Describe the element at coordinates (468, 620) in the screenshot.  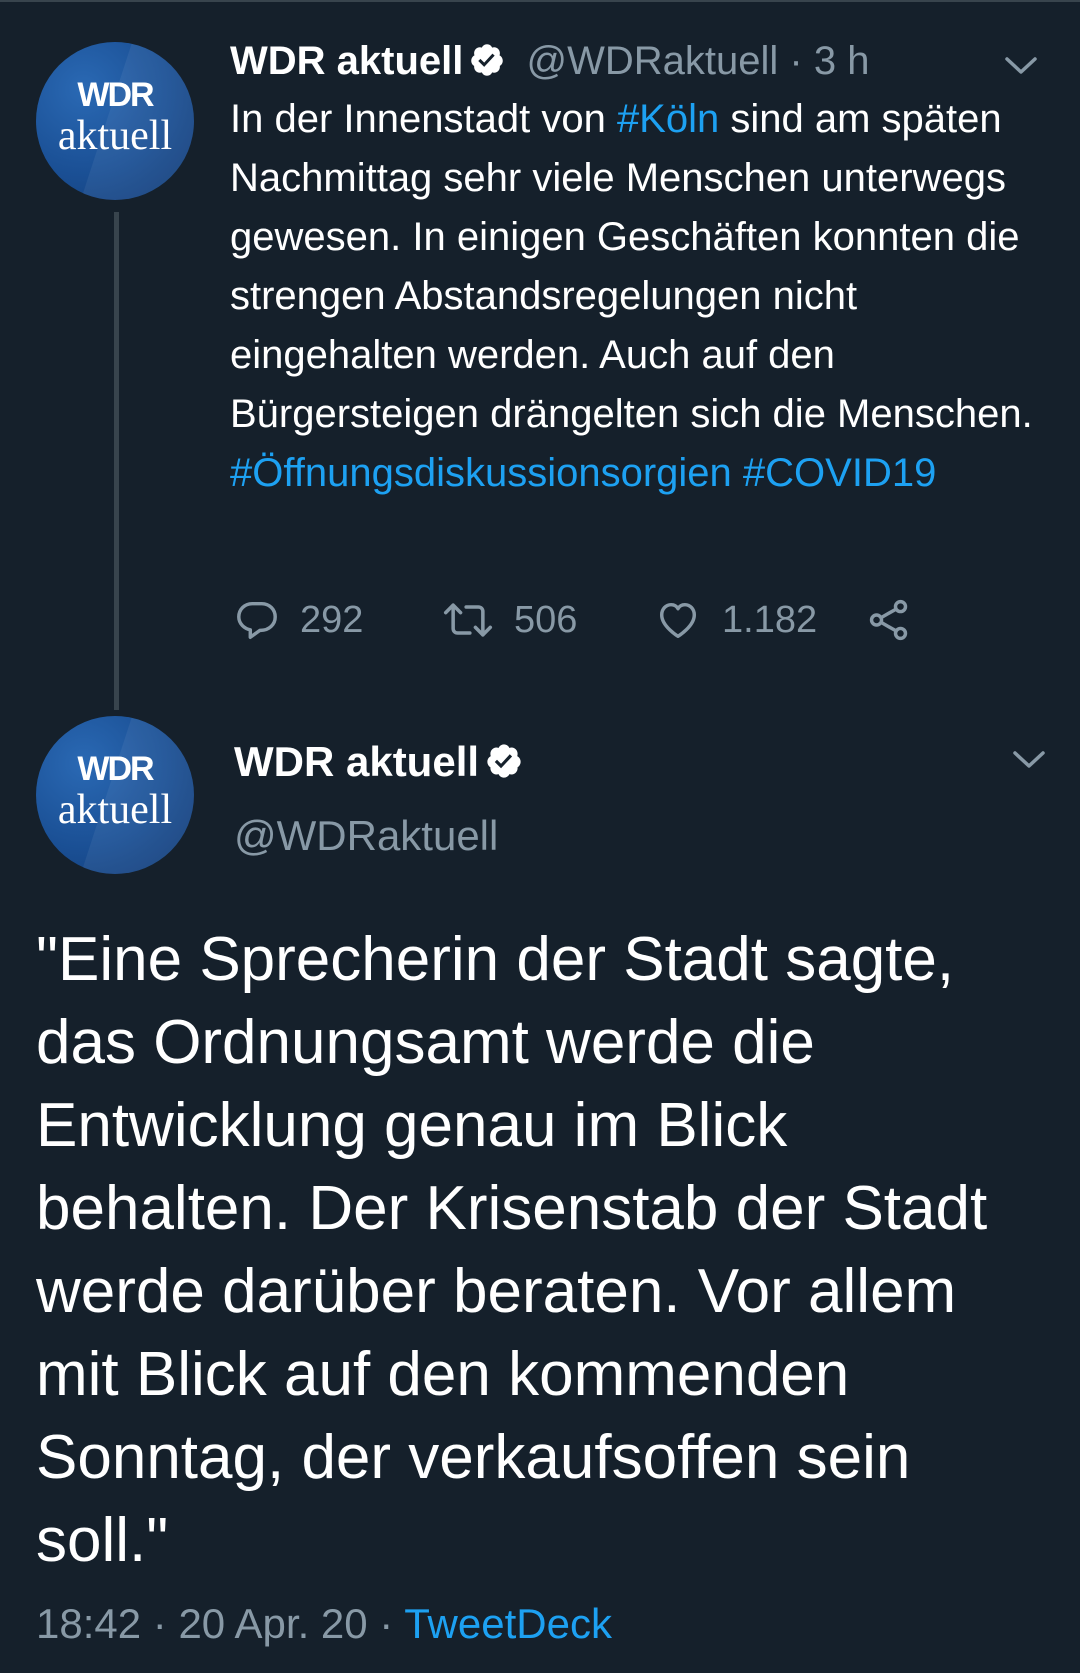
I see `retweet-icon` at that location.